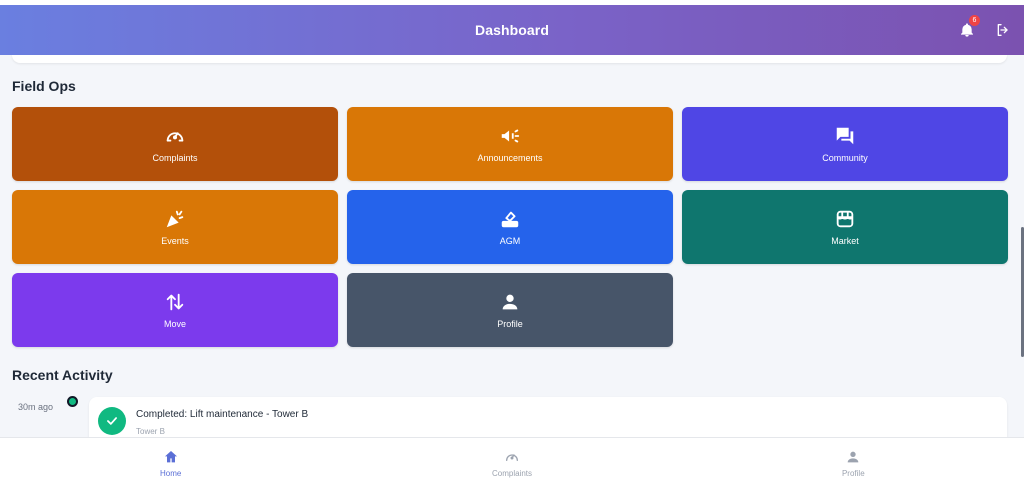  What do you see at coordinates (175, 302) in the screenshot?
I see `swap-vertical-icon` at bounding box center [175, 302].